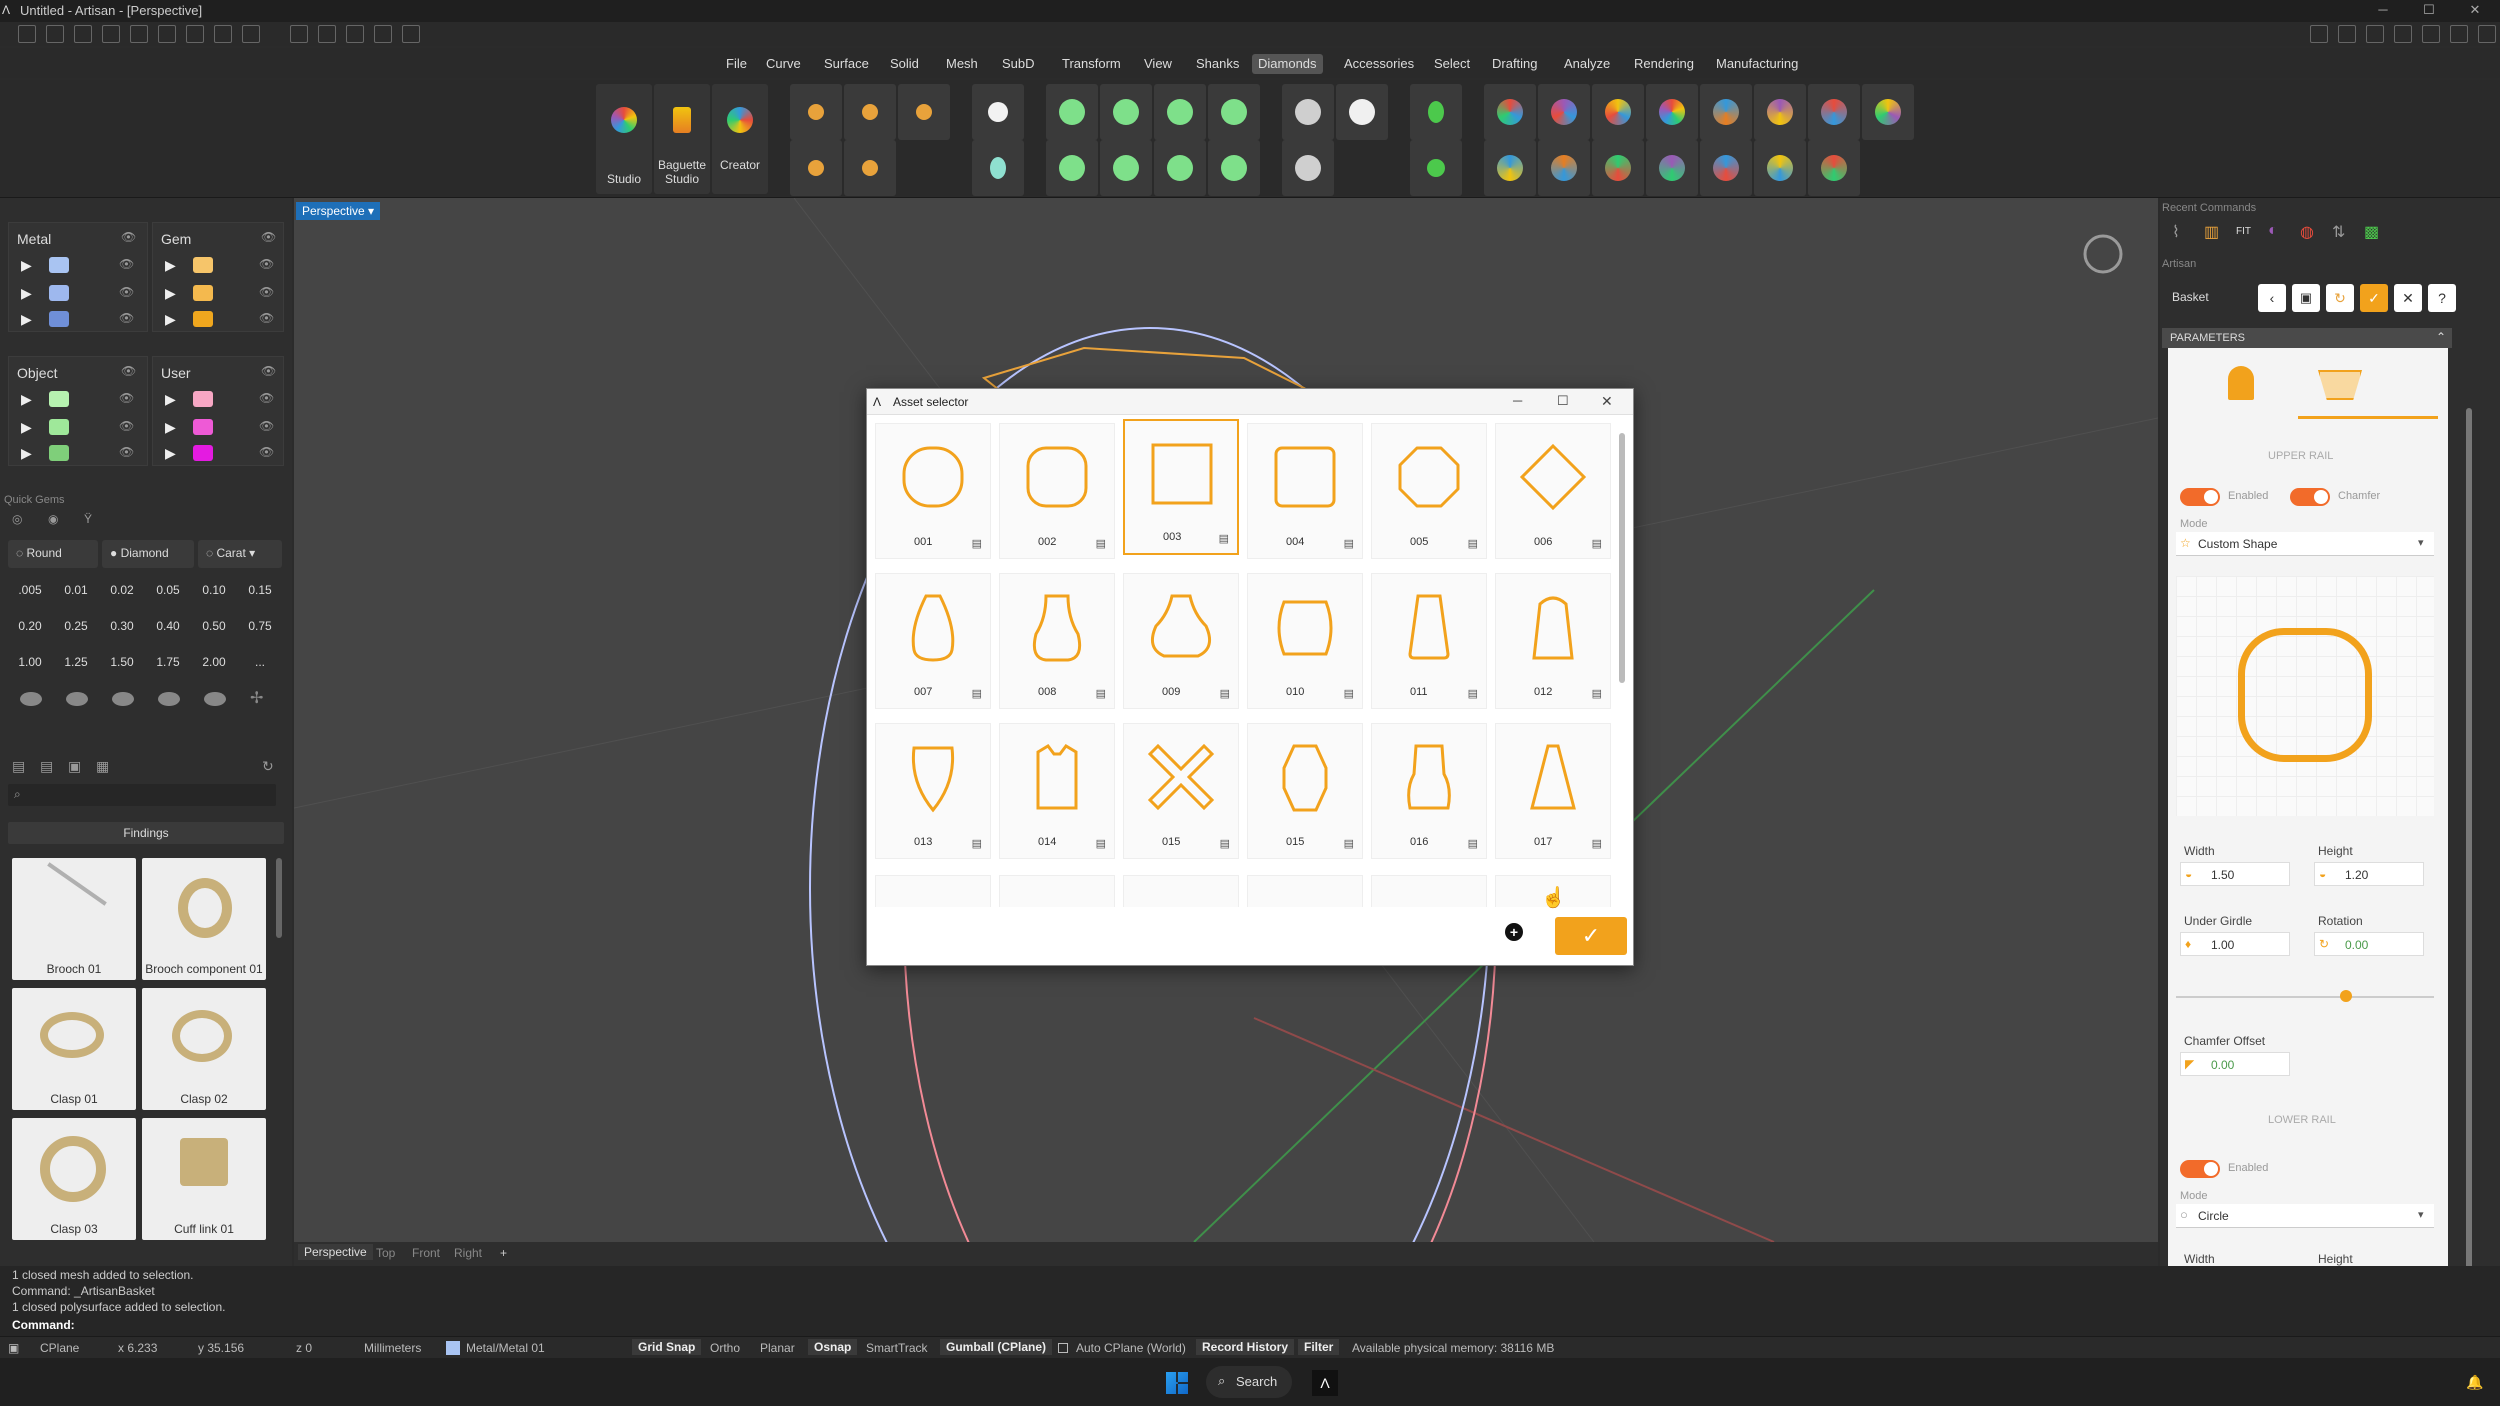 The height and width of the screenshot is (1406, 2500). What do you see at coordinates (505, 1348) in the screenshot?
I see `current-layer: Metal/Metal 01` at bounding box center [505, 1348].